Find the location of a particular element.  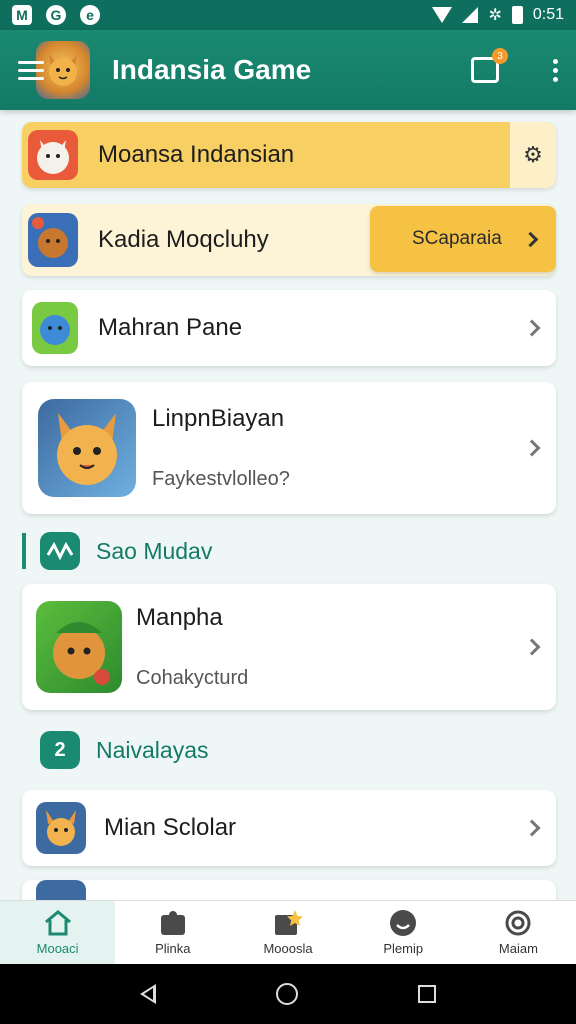

list-item-title: LinpnBiayan is located at coordinates (218, 418).